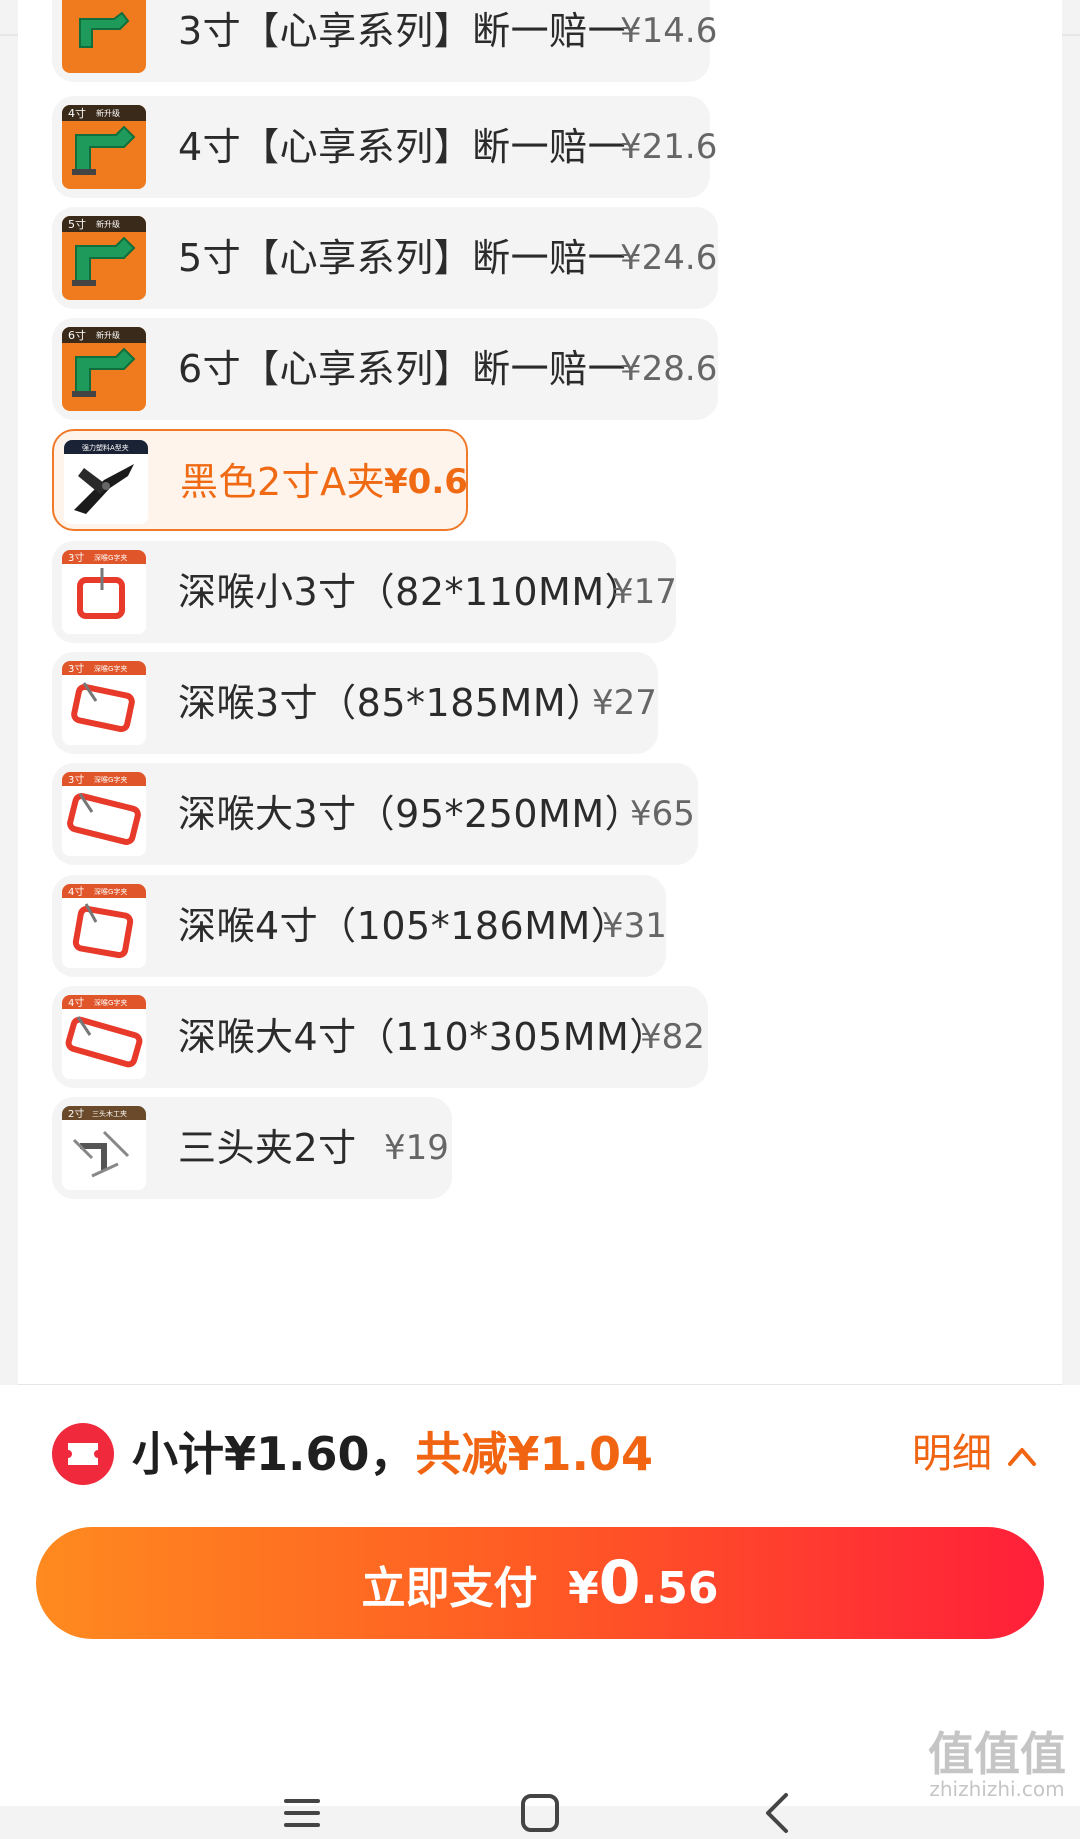 This screenshot has width=1080, height=1839. What do you see at coordinates (449, 1588) in the screenshot?
I see `pay-label: 立即支付` at bounding box center [449, 1588].